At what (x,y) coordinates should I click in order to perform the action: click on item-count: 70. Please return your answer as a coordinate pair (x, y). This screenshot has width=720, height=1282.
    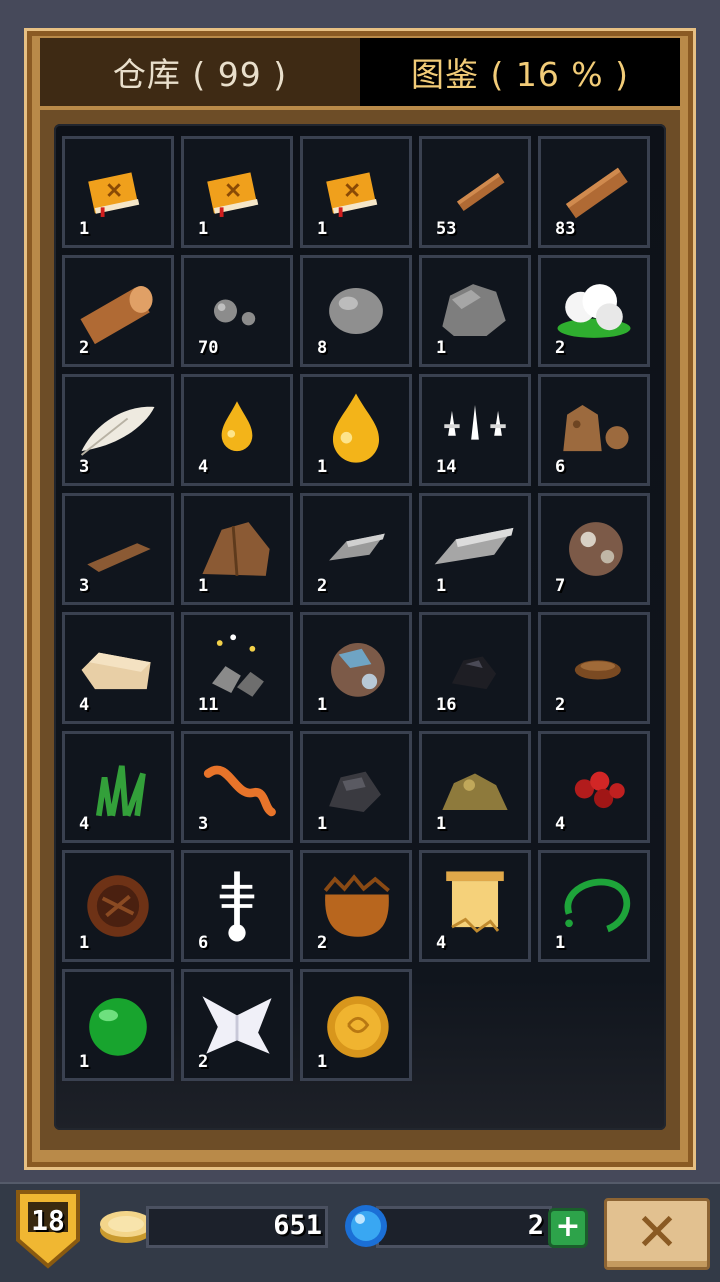
    Looking at the image, I should click on (208, 348).